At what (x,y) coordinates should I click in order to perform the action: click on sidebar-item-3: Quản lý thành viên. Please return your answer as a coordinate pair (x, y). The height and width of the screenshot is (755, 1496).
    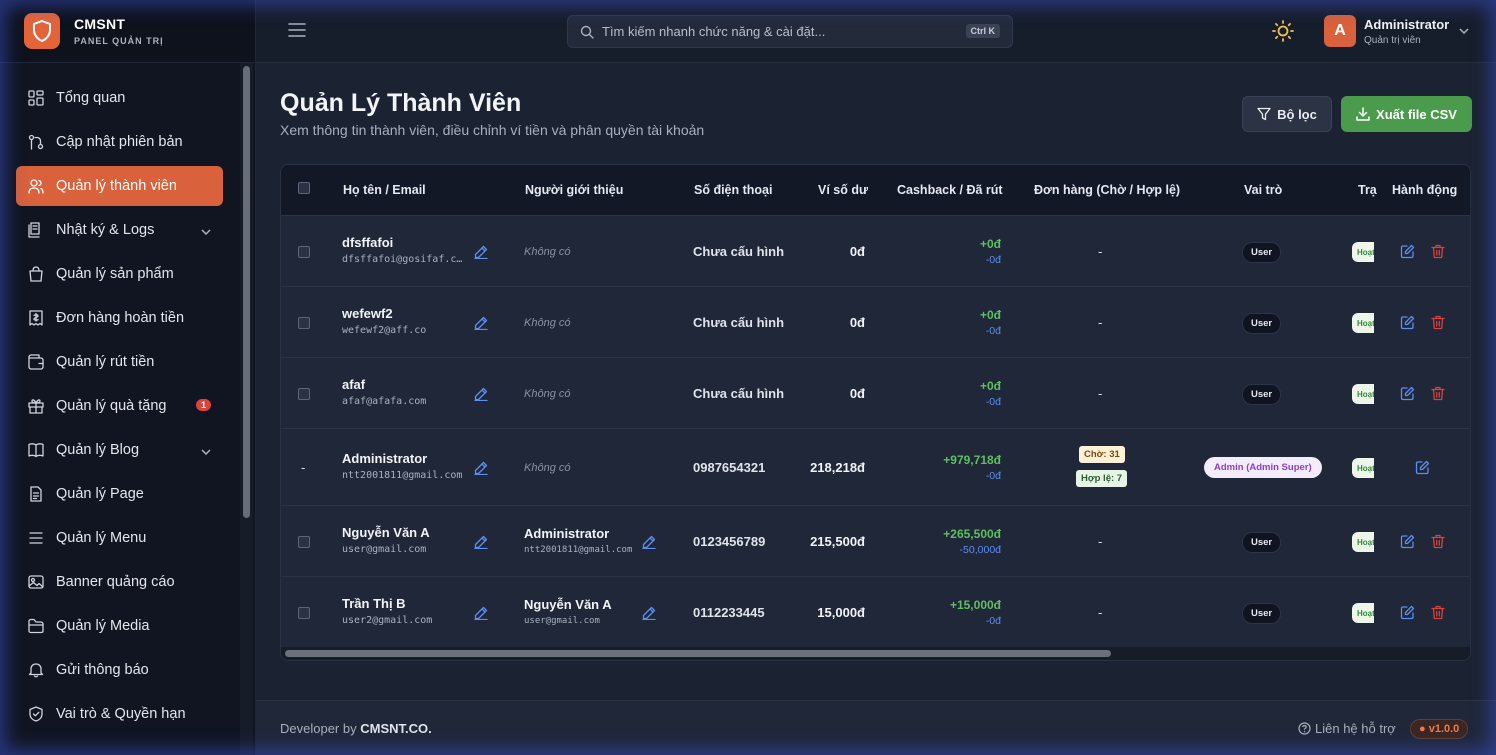
    Looking at the image, I should click on (119, 186).